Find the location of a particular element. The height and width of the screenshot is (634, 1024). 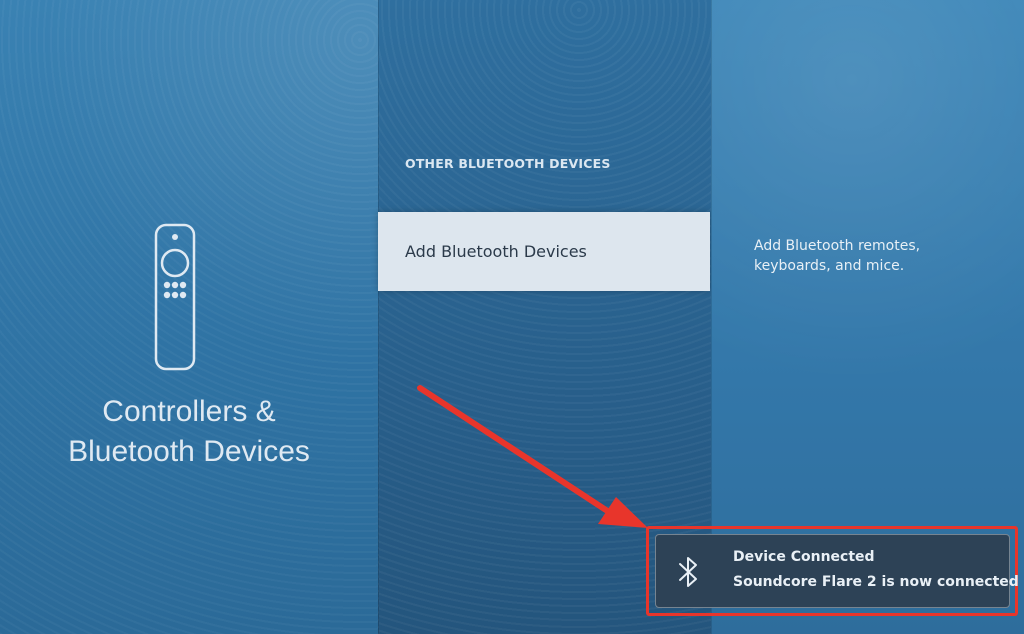

bluetooth-icon is located at coordinates (688, 572).